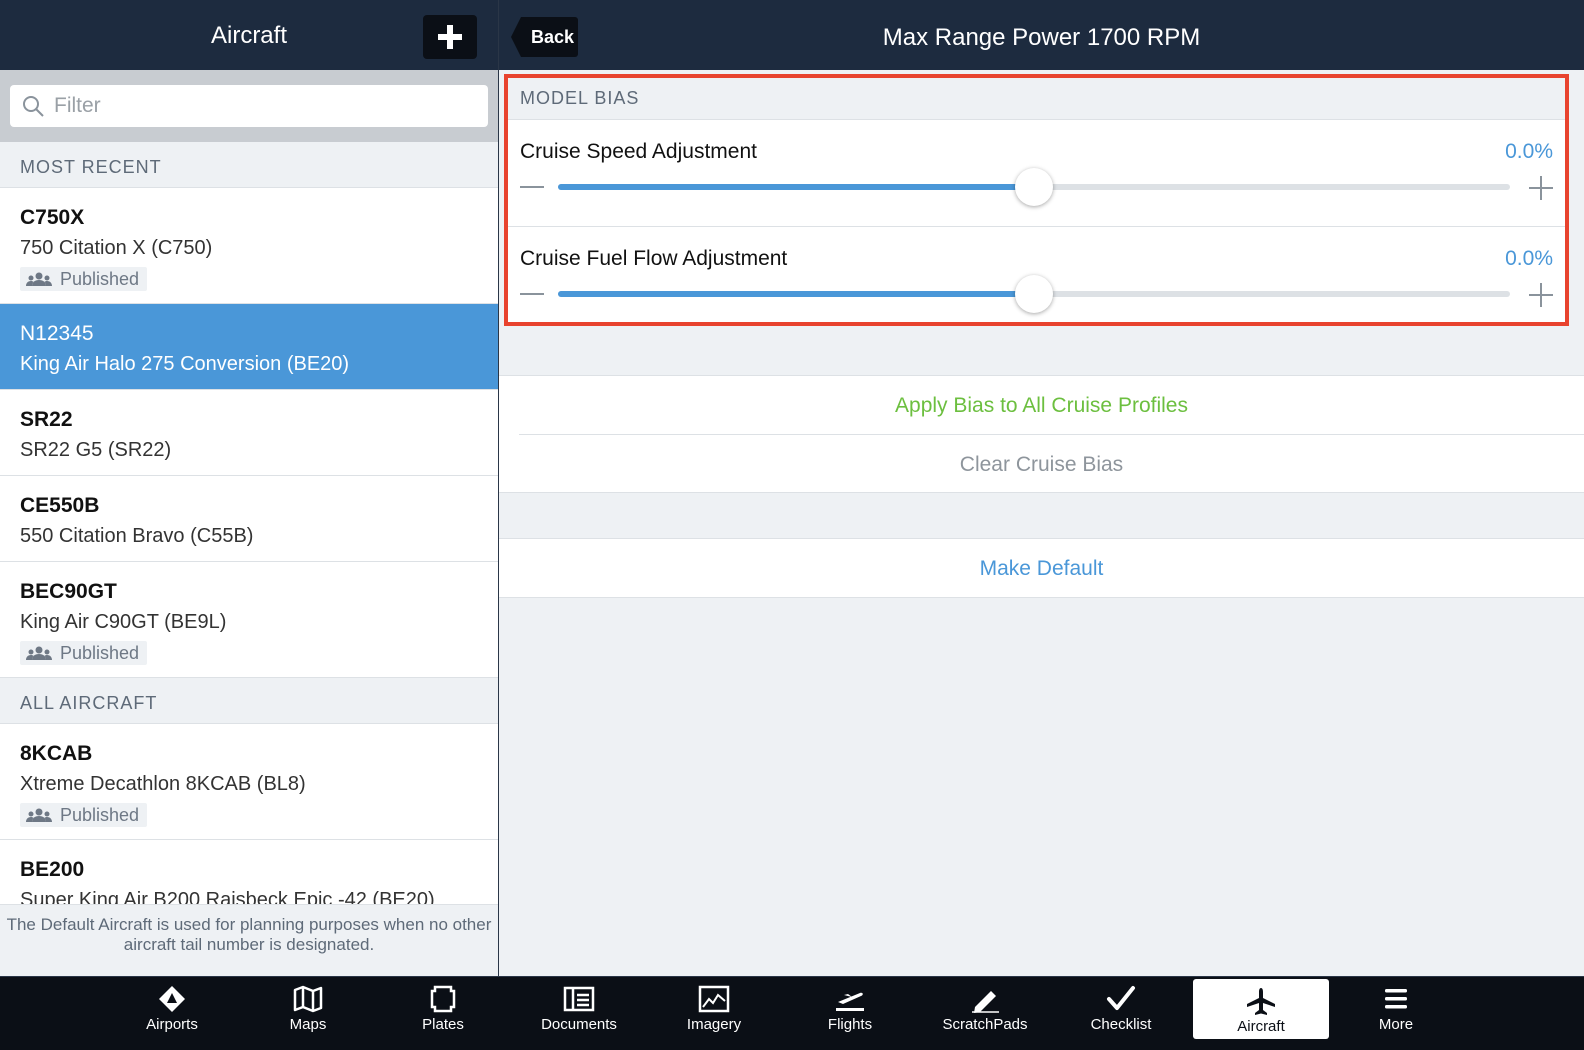 The height and width of the screenshot is (1050, 1584). What do you see at coordinates (1051, 463) in the screenshot?
I see `clear-bias-button: Clear Cruise Bias` at bounding box center [1051, 463].